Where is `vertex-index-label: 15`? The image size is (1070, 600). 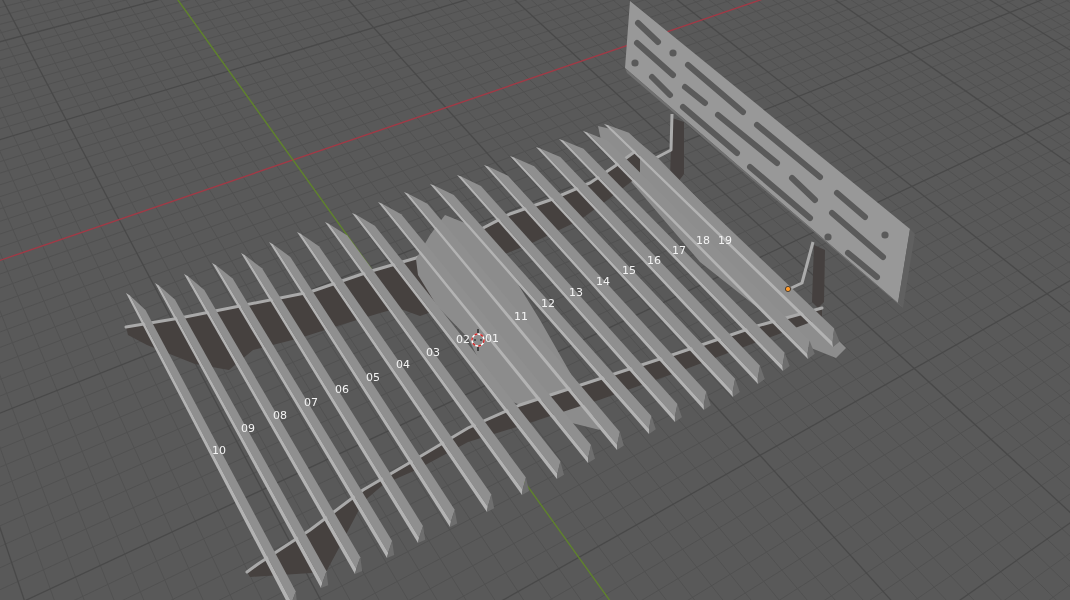
vertex-index-label: 15 is located at coordinates (629, 270).